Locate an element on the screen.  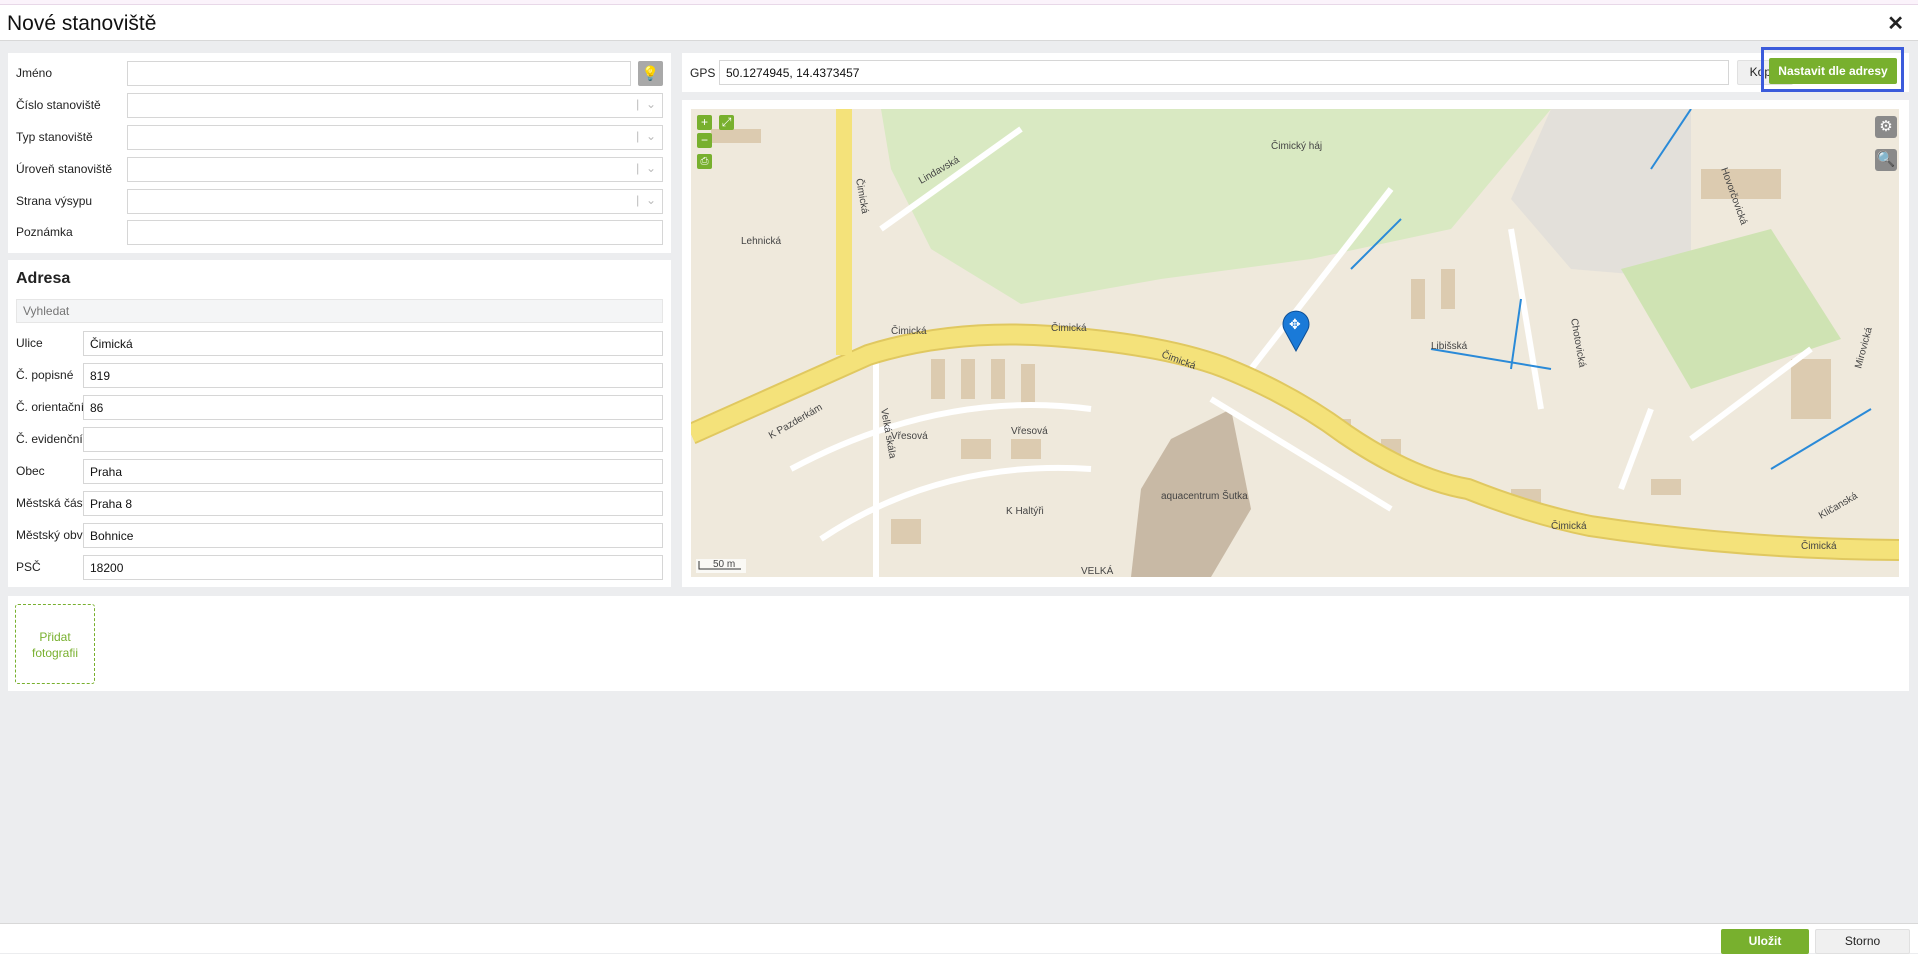
scale-bar: 50 m is located at coordinates (721, 566).